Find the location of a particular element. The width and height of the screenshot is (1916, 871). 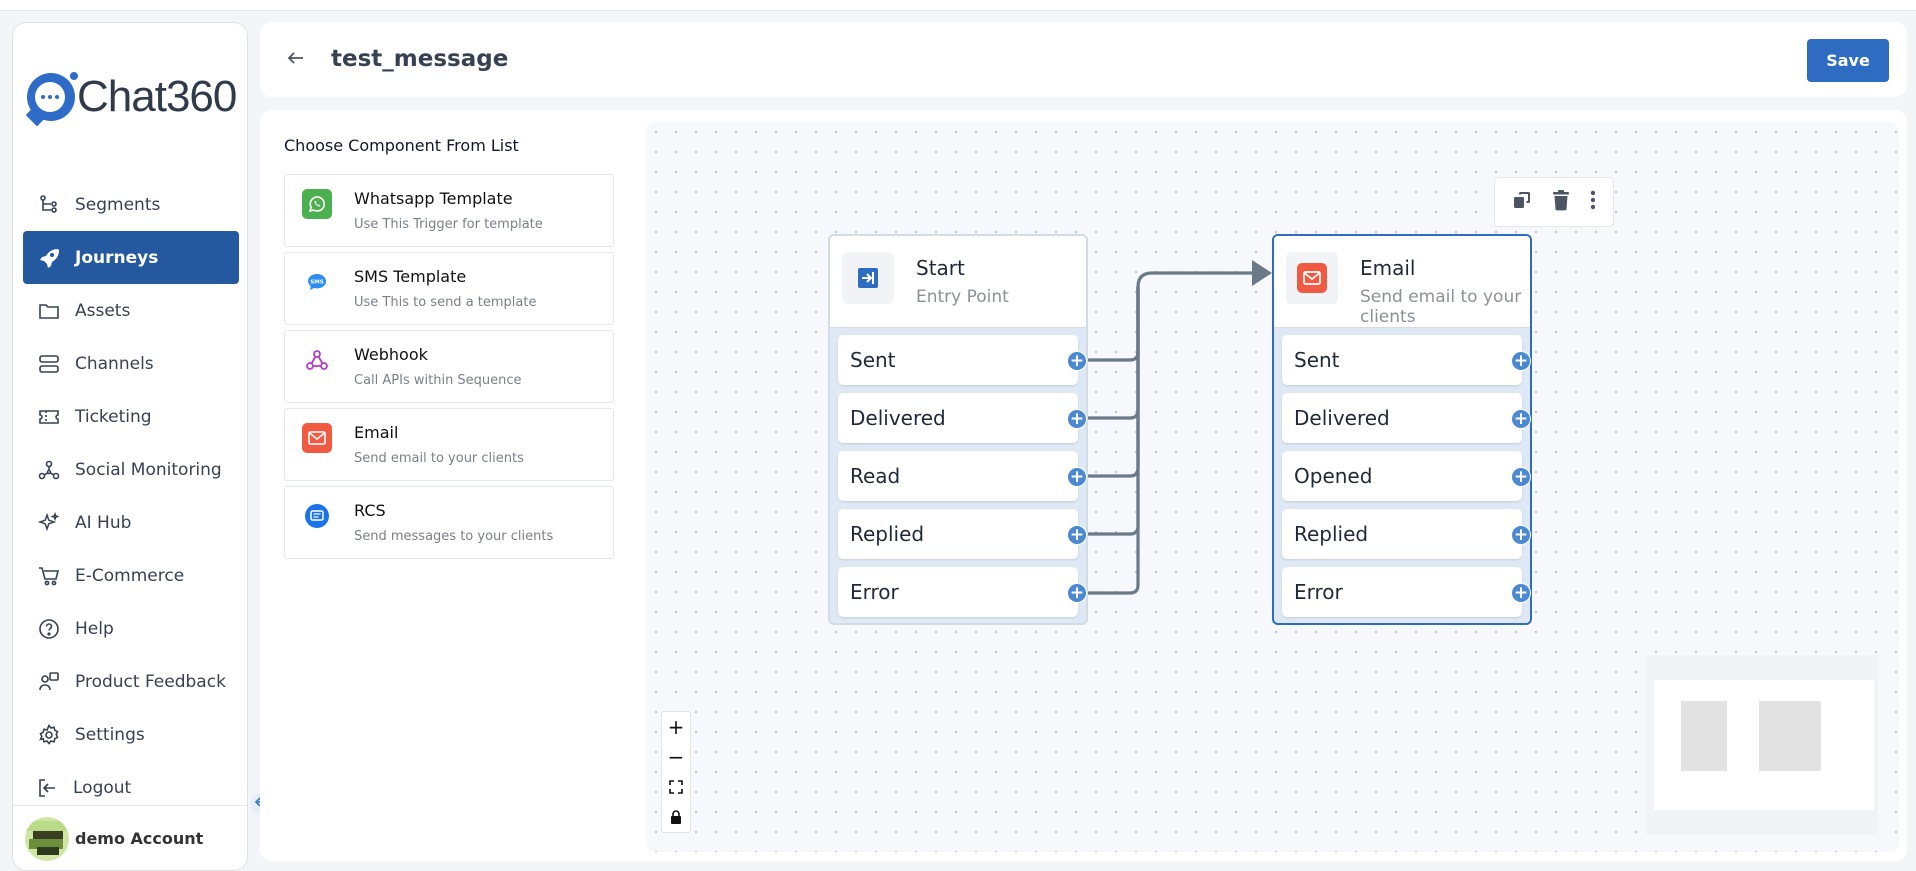

wire-read is located at coordinates (1114, 382).